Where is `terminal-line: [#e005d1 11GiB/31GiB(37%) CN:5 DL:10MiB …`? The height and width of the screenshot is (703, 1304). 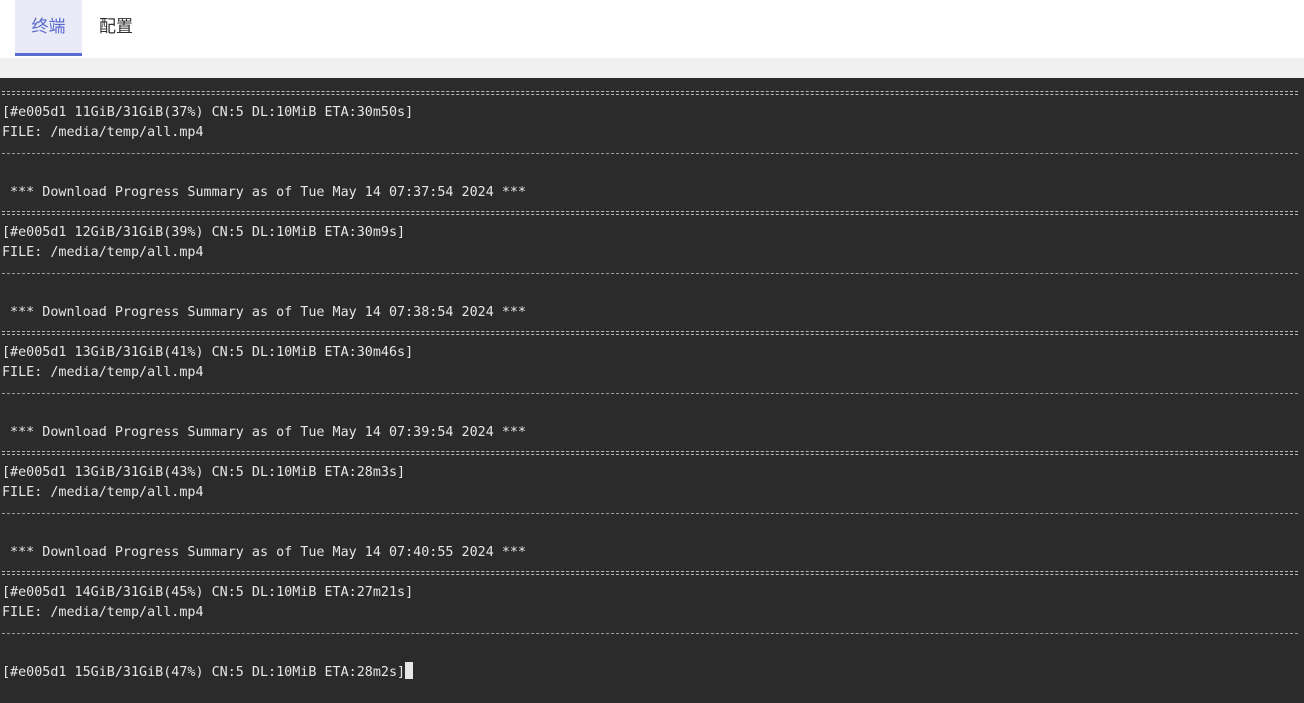 terminal-line: [#e005d1 11GiB/31GiB(37%) CN:5 DL:10MiB … is located at coordinates (208, 112).